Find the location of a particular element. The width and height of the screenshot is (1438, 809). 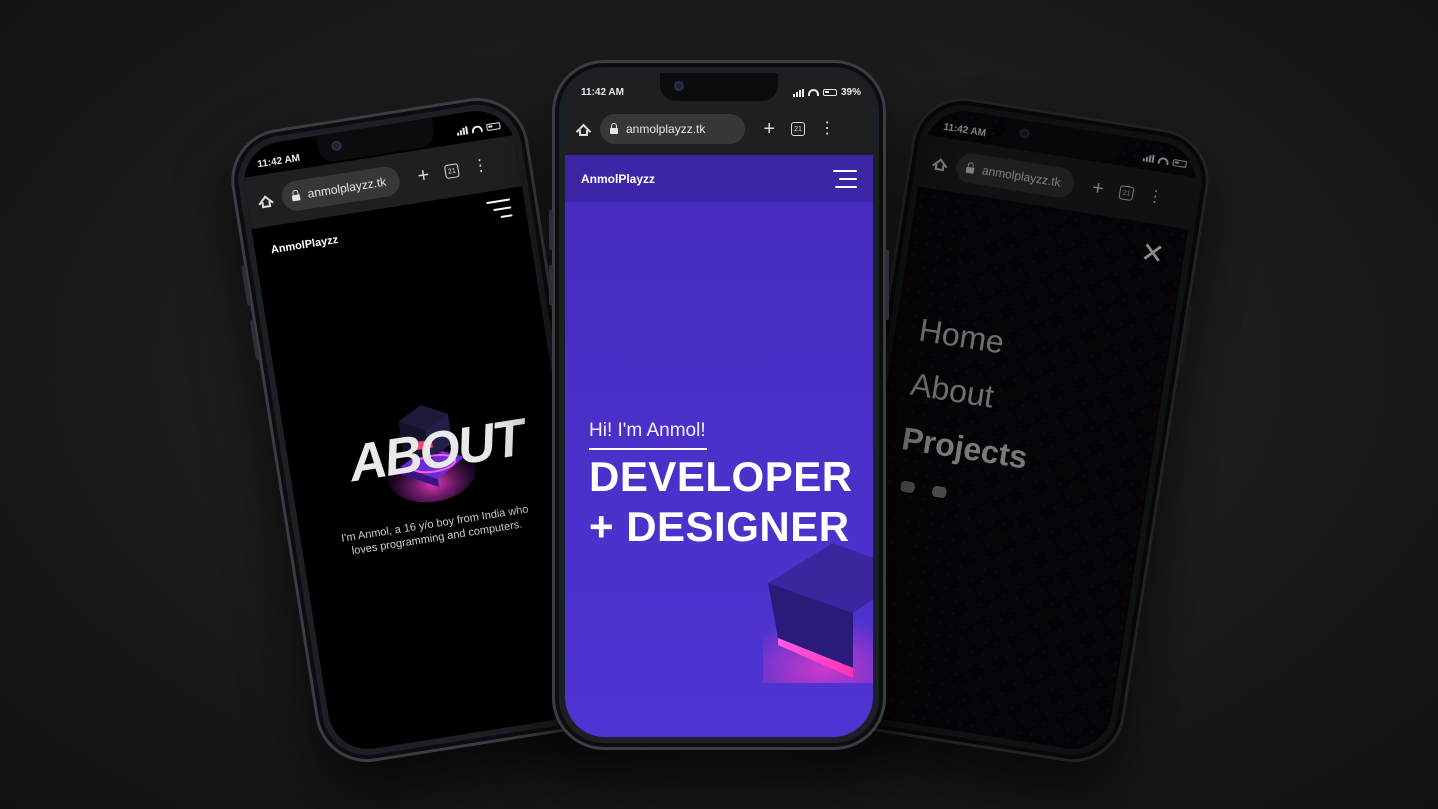

browser-toolbar: anmolplayzz.tk + 21 ⋮ is located at coordinates (719, 129).